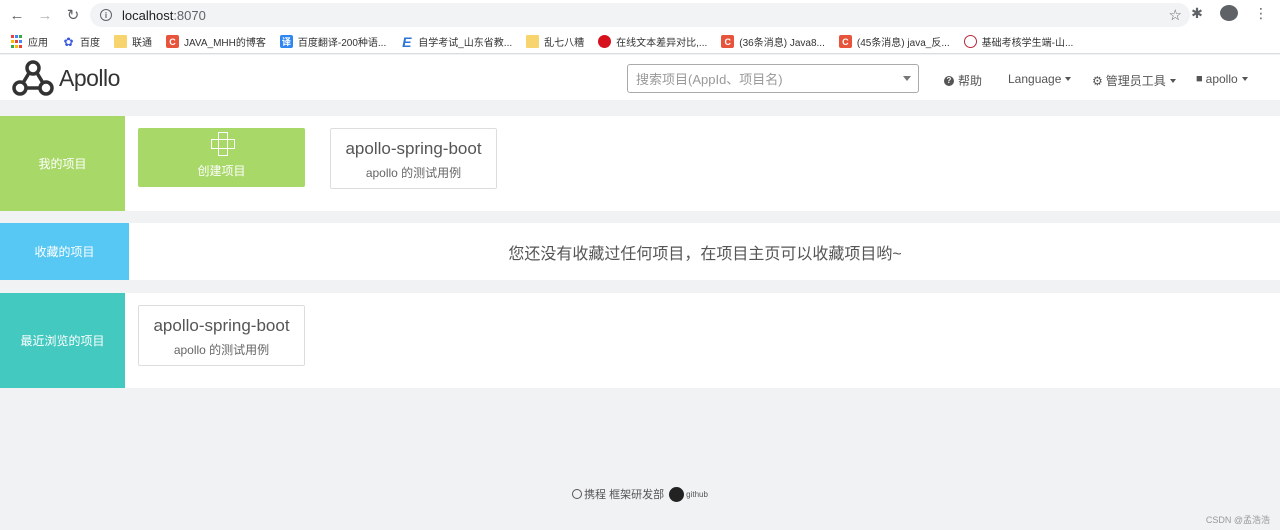 The width and height of the screenshot is (1280, 530). What do you see at coordinates (148, 15) in the screenshot?
I see `url-host: localhost` at bounding box center [148, 15].